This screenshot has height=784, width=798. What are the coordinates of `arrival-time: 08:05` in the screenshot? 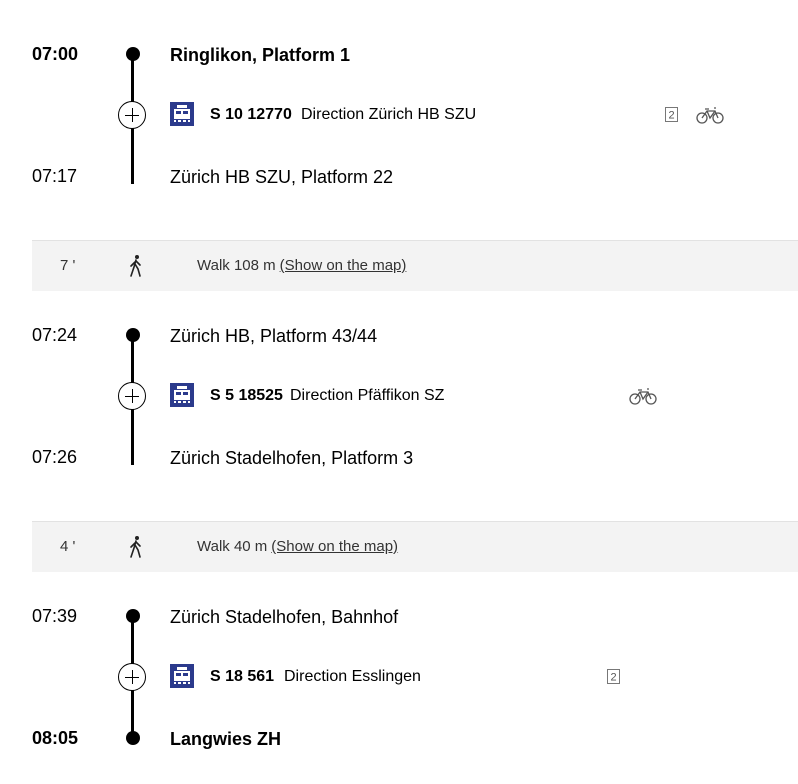 It's located at (55, 738).